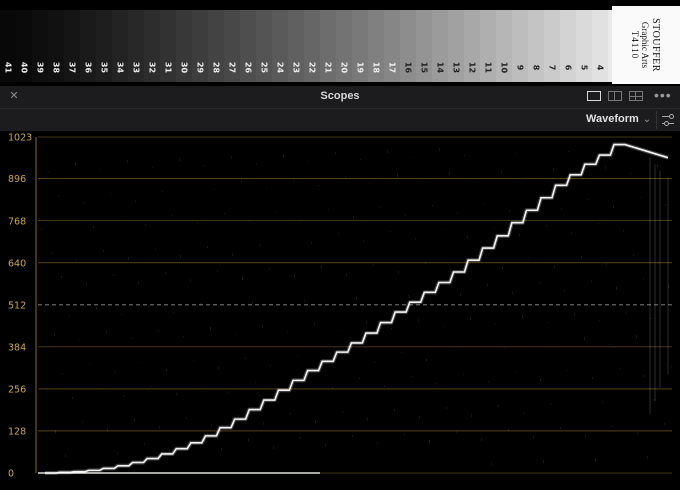  I want to click on wedge-step-label: 9, so click(520, 67).